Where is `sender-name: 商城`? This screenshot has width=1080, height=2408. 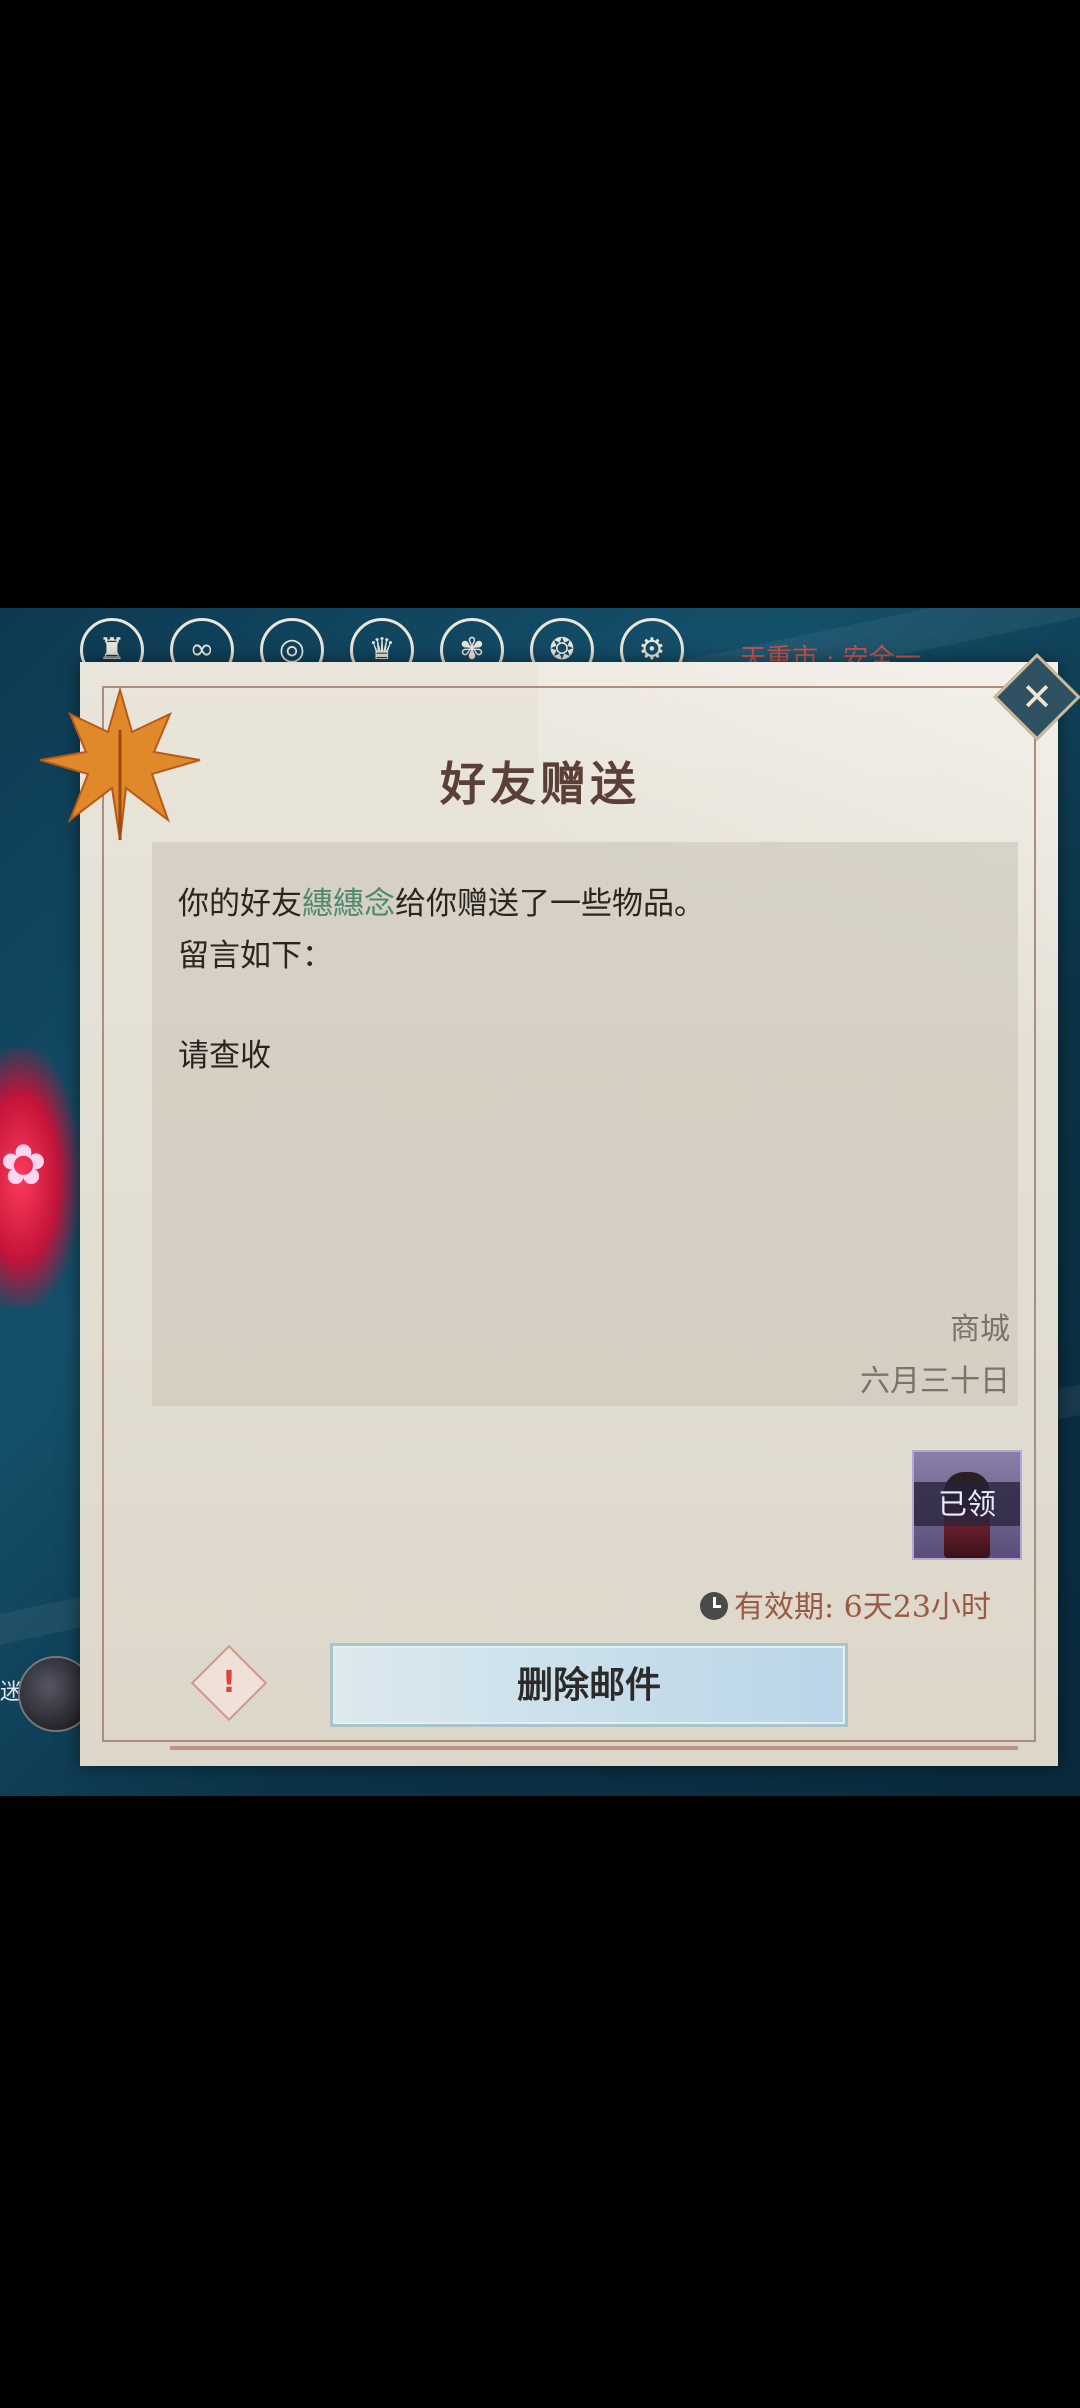 sender-name: 商城 is located at coordinates (980, 1329).